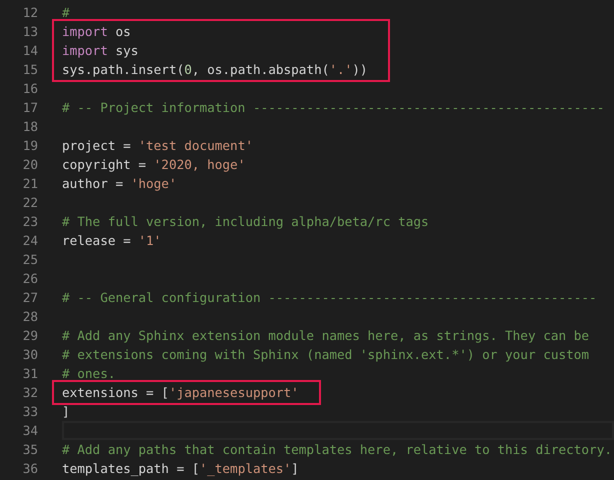 The image size is (614, 480). Describe the element at coordinates (245, 221) in the screenshot. I see `code-line: # The full version, including alpha/beta/rc tags` at that location.